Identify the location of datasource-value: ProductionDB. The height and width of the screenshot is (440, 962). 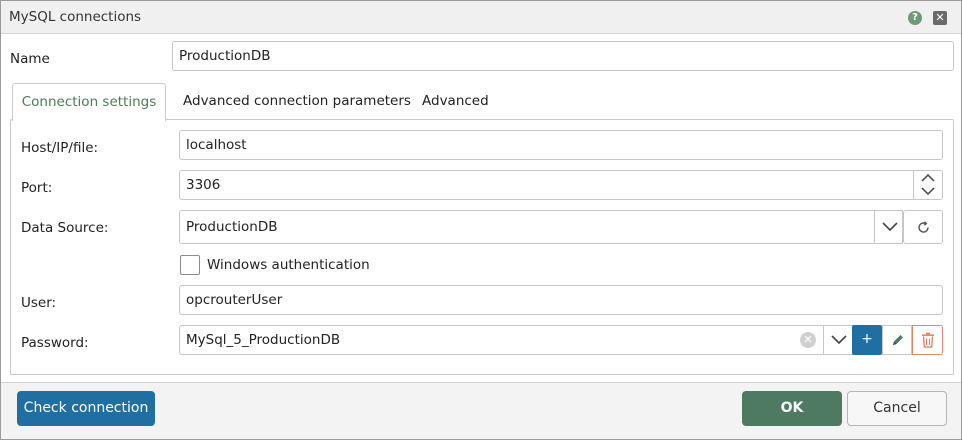
(232, 227).